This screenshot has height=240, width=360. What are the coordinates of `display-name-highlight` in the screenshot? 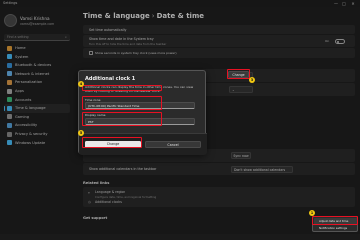 It's located at (122, 119).